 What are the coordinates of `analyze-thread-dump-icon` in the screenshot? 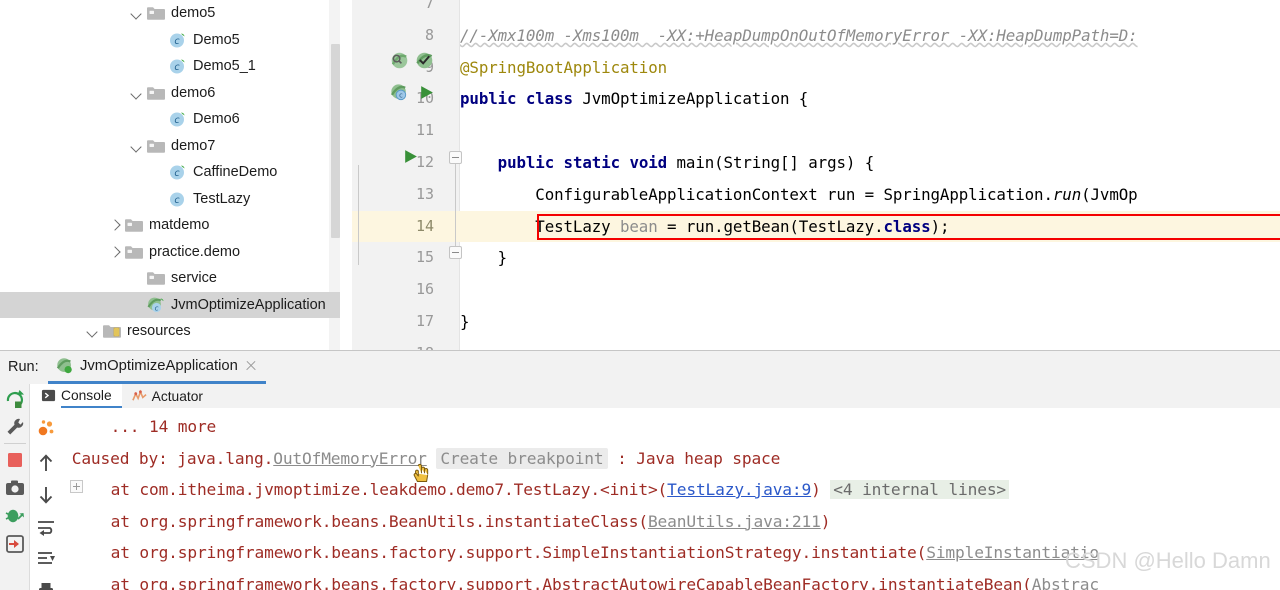 It's located at (46, 429).